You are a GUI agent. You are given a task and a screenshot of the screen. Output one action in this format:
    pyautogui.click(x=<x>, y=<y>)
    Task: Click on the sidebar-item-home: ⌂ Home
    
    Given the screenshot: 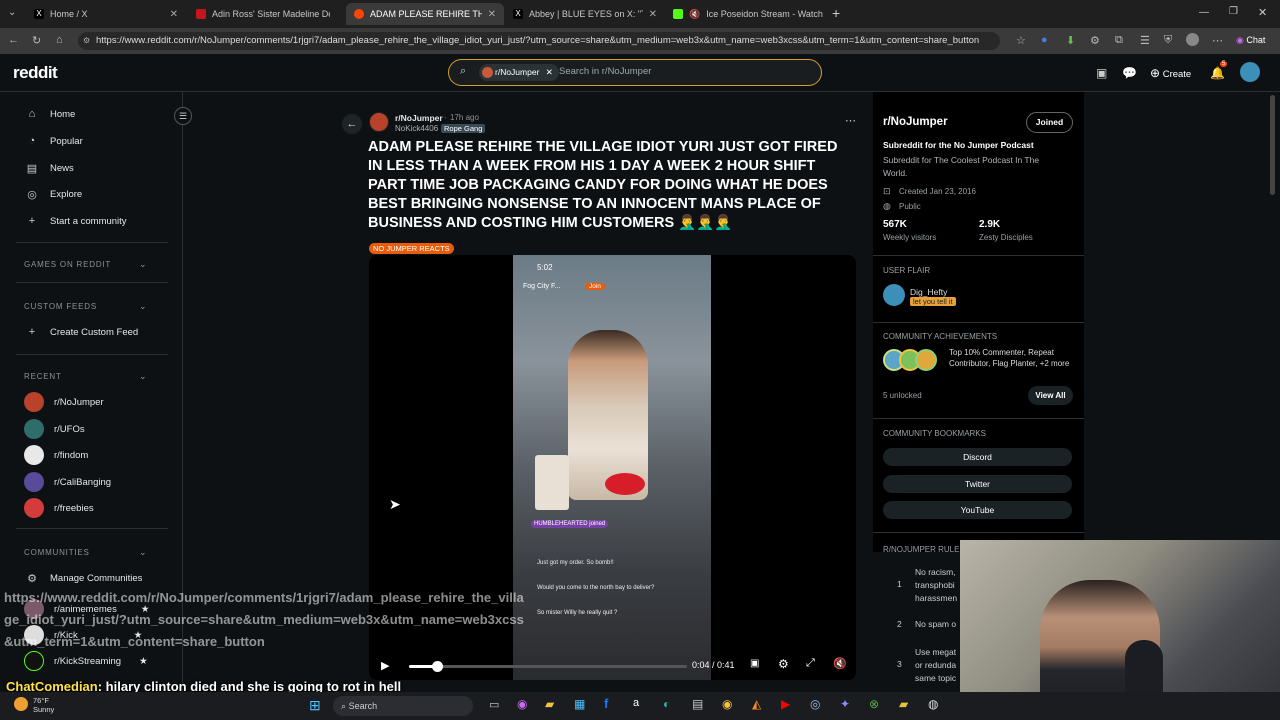 What is the action you would take?
    pyautogui.click(x=50, y=114)
    